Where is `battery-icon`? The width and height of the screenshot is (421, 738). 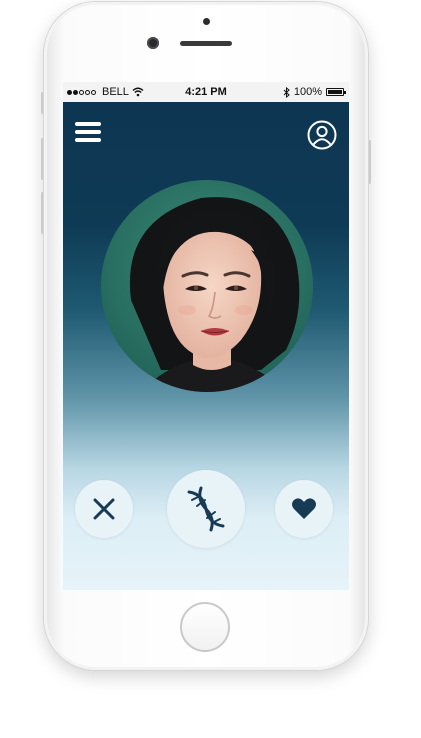 battery-icon is located at coordinates (336, 92).